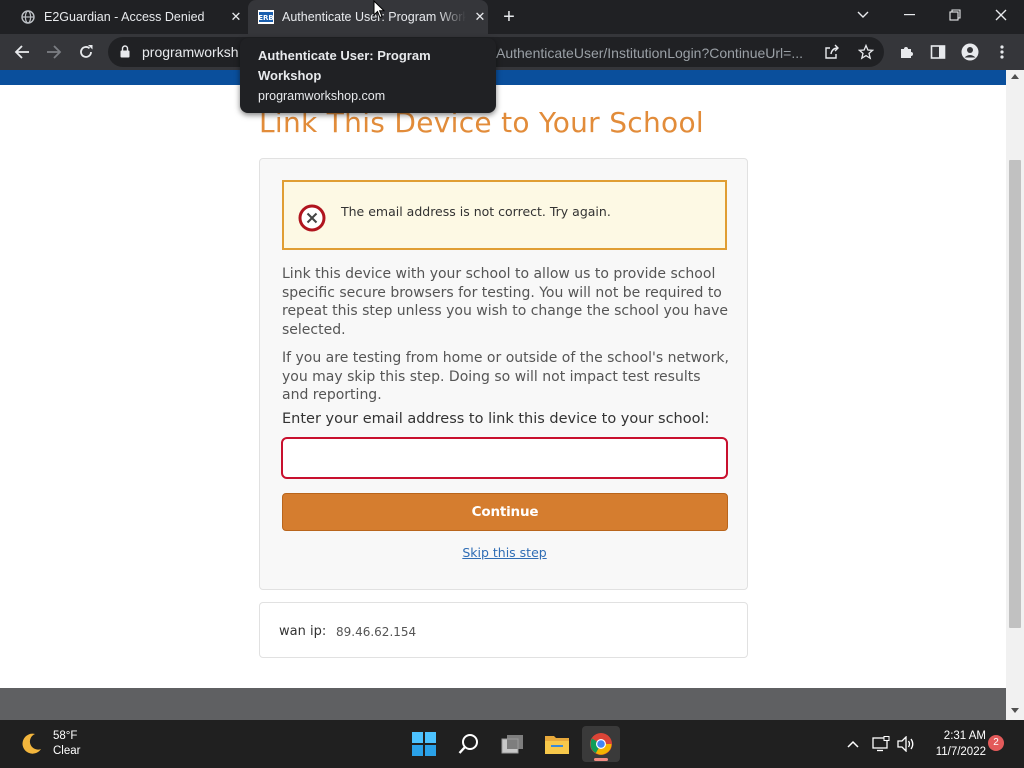 This screenshot has width=1024, height=768. I want to click on show-hidden-icons-button, so click(853, 744).